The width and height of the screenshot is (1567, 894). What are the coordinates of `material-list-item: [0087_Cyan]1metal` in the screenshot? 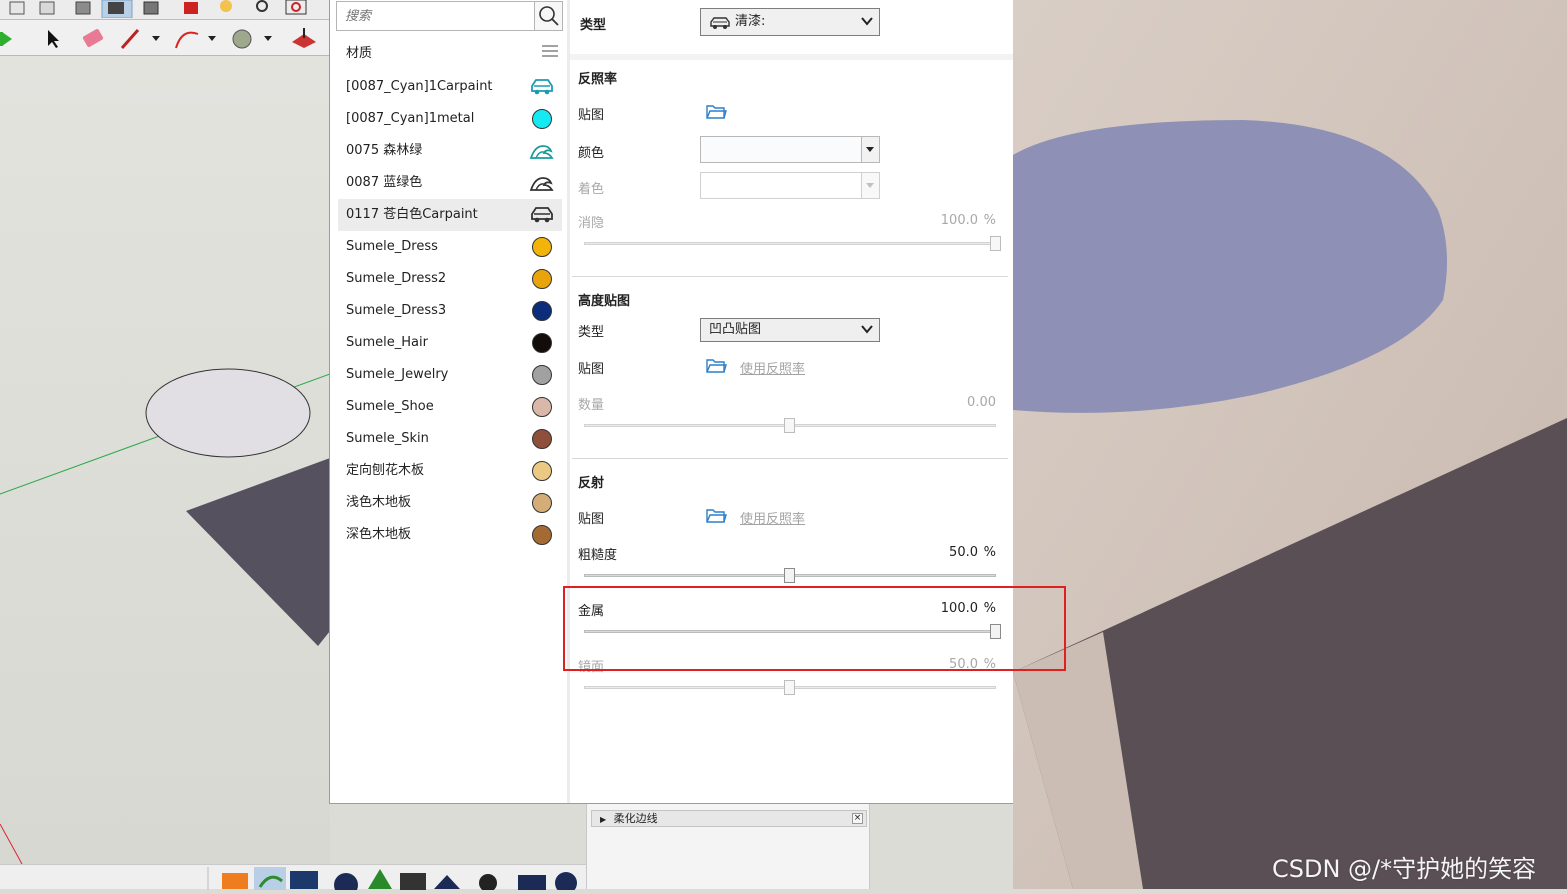 It's located at (450, 119).